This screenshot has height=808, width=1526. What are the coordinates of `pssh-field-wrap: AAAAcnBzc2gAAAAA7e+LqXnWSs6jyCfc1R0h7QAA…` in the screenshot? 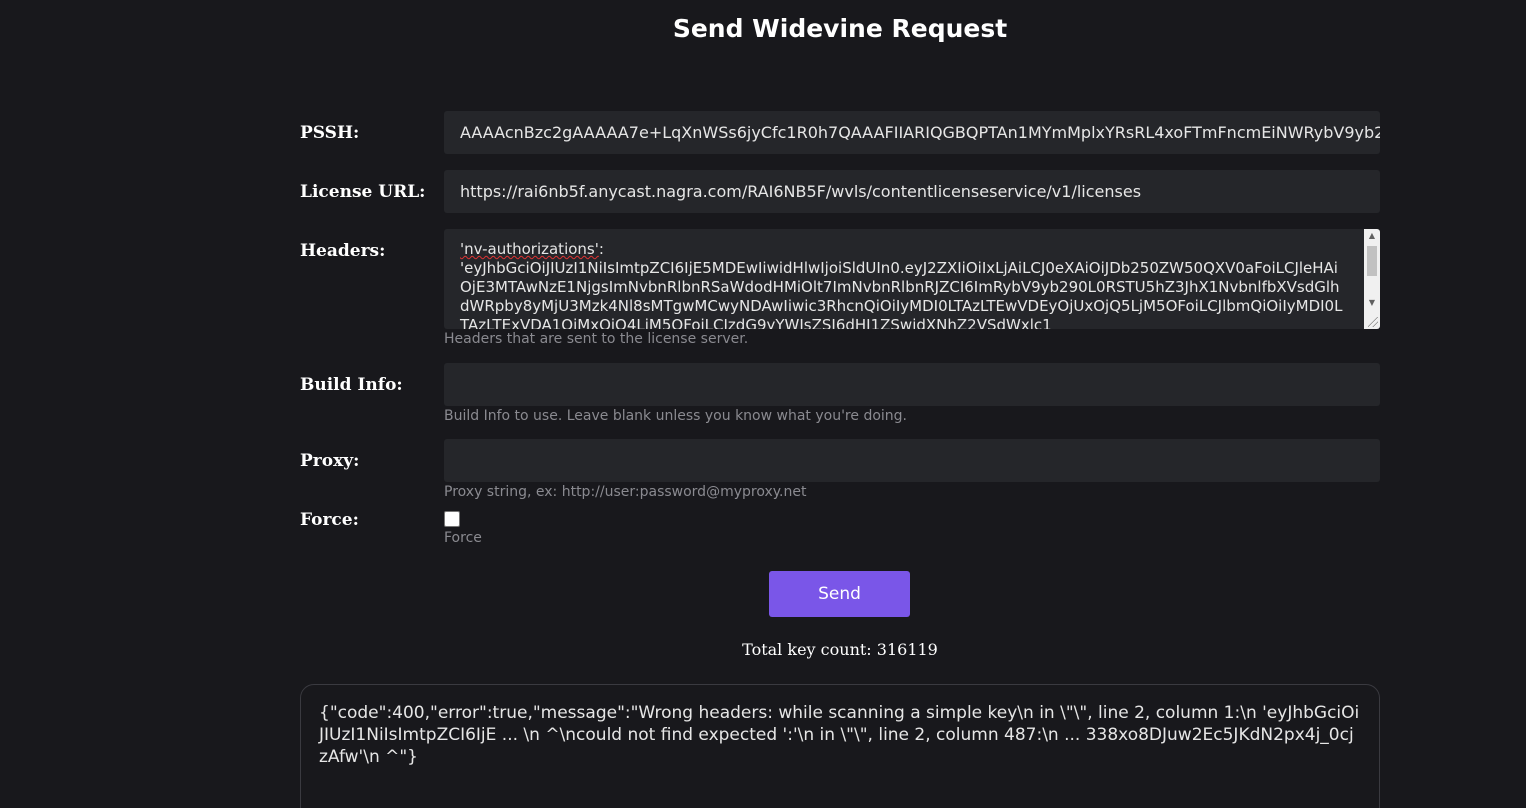 It's located at (912, 132).